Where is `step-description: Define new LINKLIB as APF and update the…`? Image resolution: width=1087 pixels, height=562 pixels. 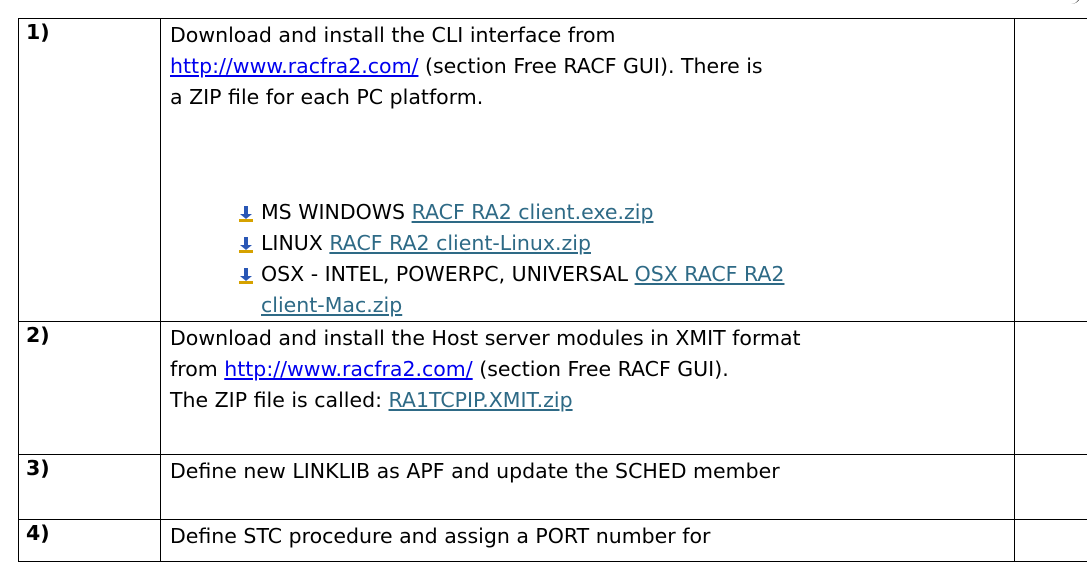
step-description: Define new LINKLIB as APF and update the… is located at coordinates (588, 487).